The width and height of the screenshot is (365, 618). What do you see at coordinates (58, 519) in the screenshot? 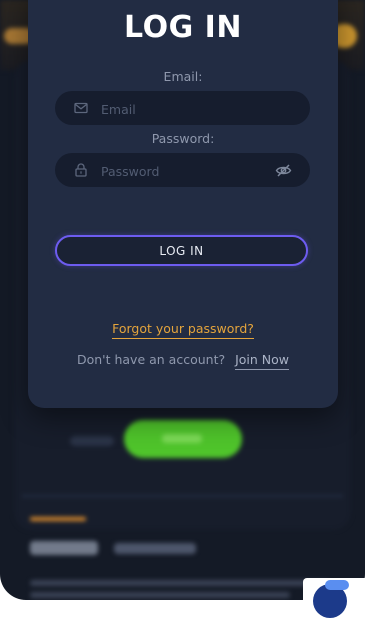
I see `background-tab-indicator` at bounding box center [58, 519].